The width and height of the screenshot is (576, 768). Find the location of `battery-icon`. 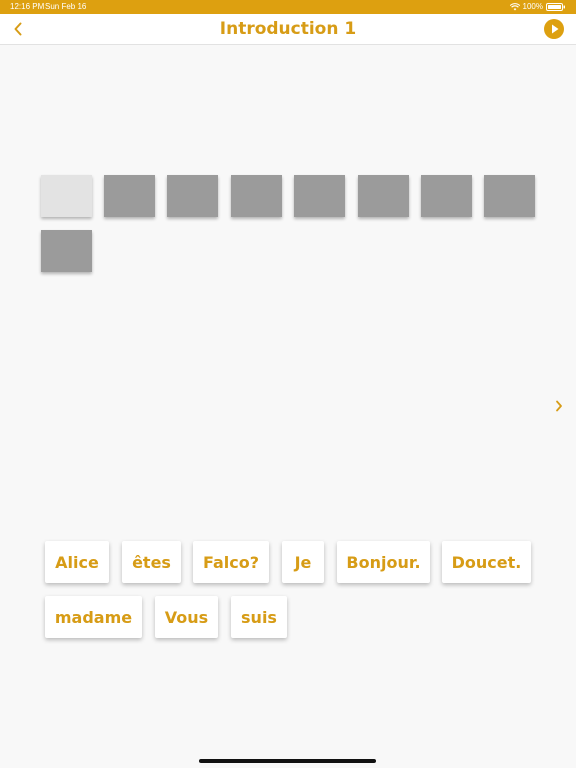

battery-icon is located at coordinates (555, 6).